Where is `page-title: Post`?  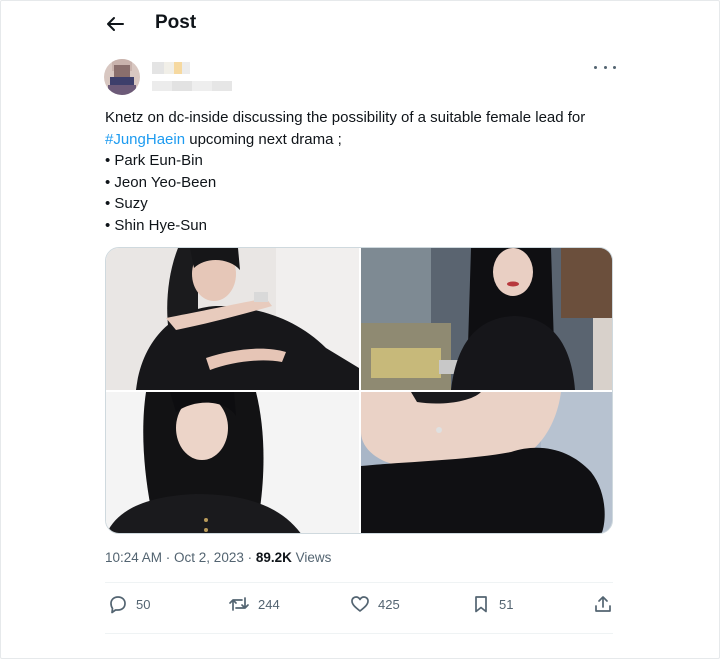
page-title: Post is located at coordinates (176, 22).